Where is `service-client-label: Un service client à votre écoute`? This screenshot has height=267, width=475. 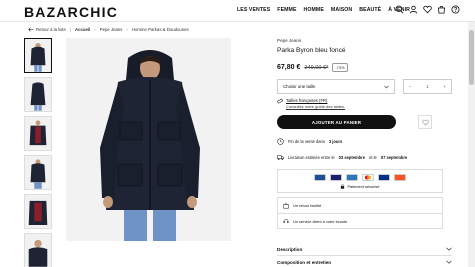 service-client-label: Un service client à votre écoute is located at coordinates (320, 221).